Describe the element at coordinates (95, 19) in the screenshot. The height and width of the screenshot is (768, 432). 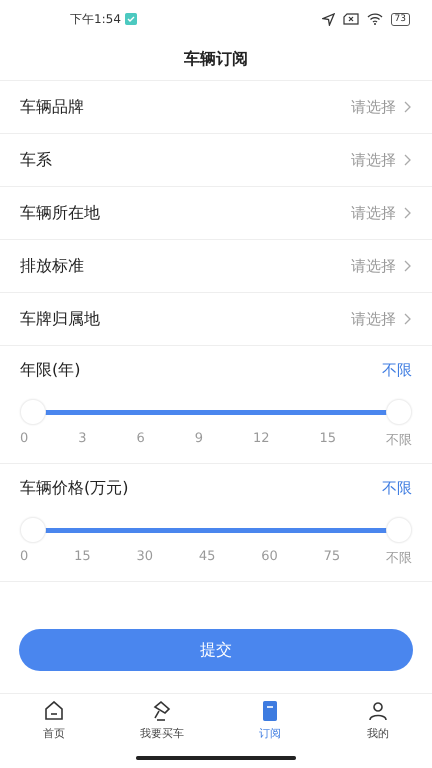
I see `status-time: 下午1:54` at that location.